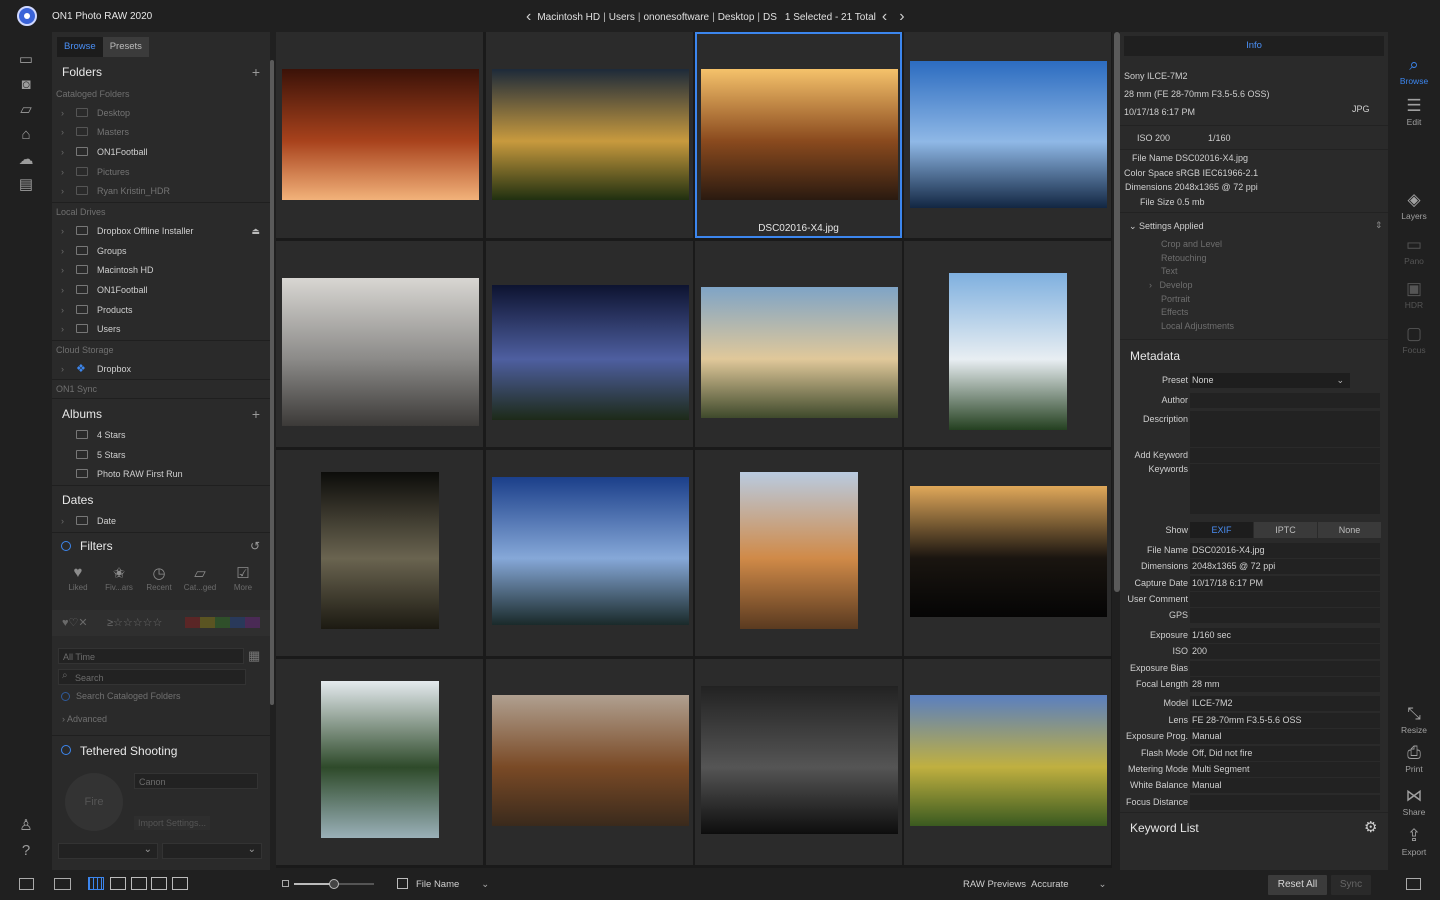 The width and height of the screenshot is (1440, 900). What do you see at coordinates (222, 622) in the screenshot?
I see `color-label-icon` at bounding box center [222, 622].